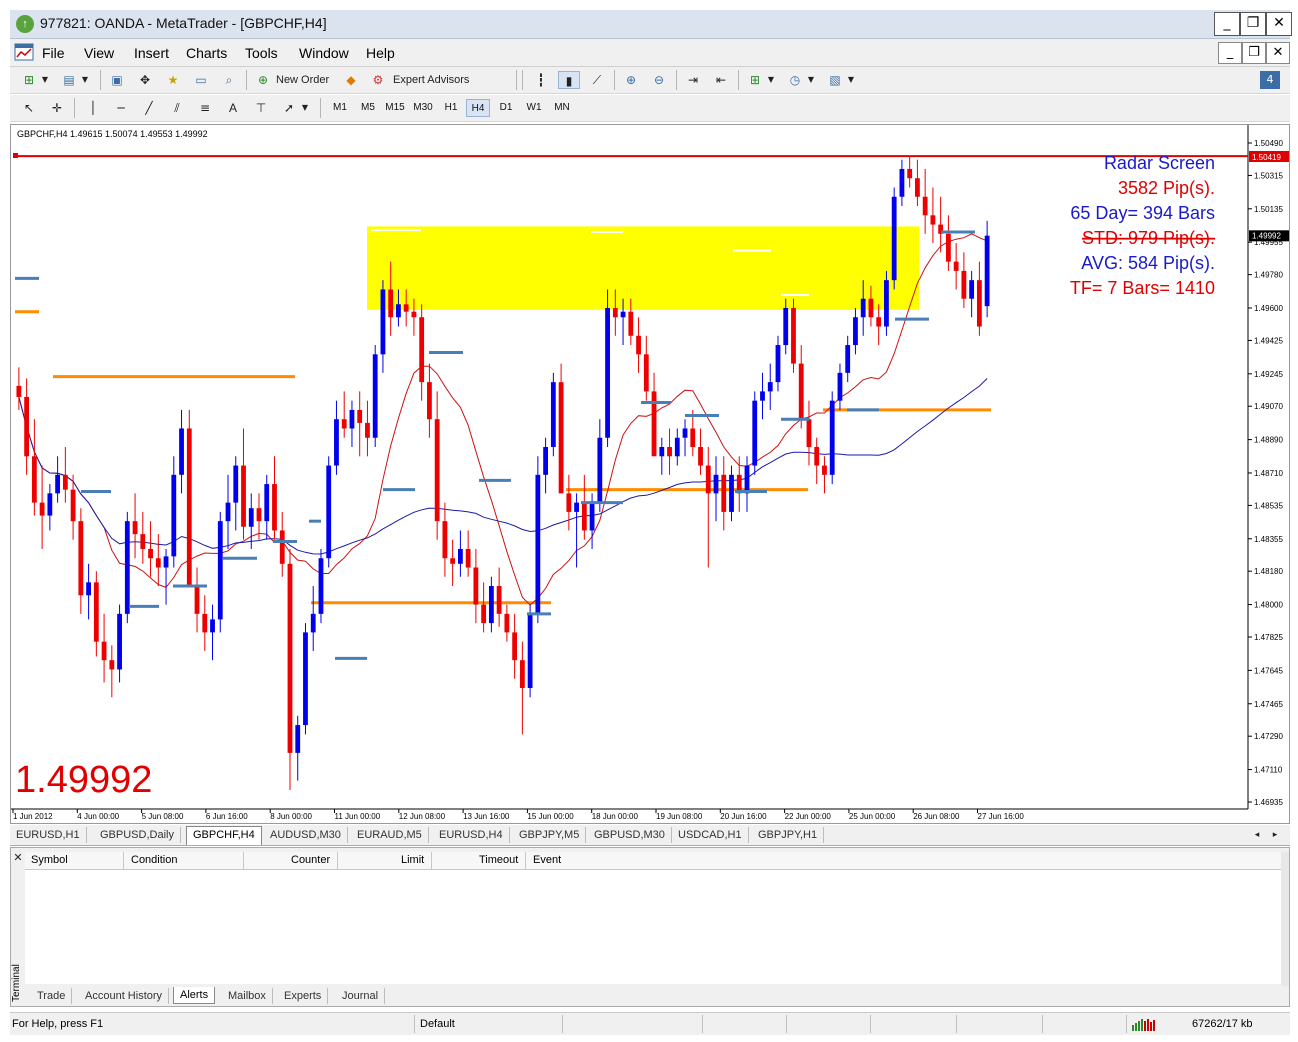 The height and width of the screenshot is (1042, 1298). What do you see at coordinates (137, 835) in the screenshot?
I see `chart-tab: GBPUSD,Daily` at bounding box center [137, 835].